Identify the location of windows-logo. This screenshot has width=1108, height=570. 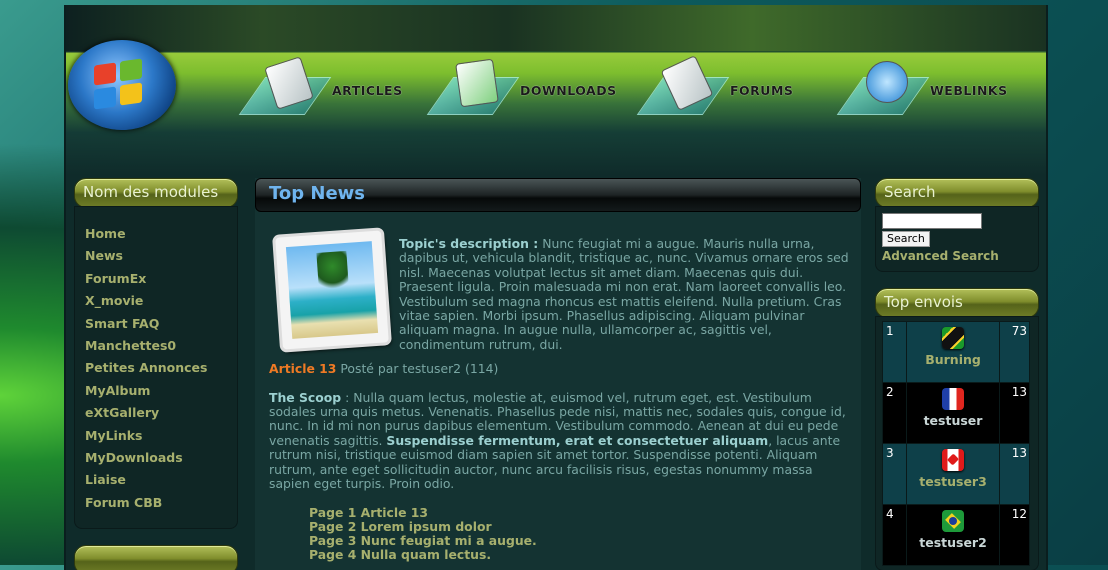
(122, 85).